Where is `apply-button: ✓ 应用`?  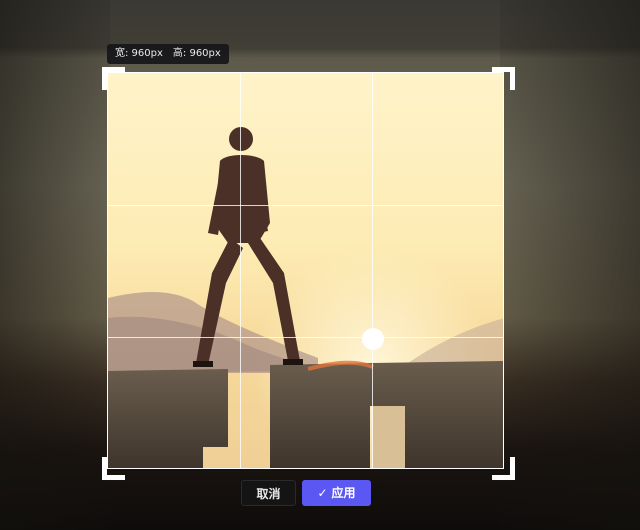 apply-button: ✓ 应用 is located at coordinates (336, 493).